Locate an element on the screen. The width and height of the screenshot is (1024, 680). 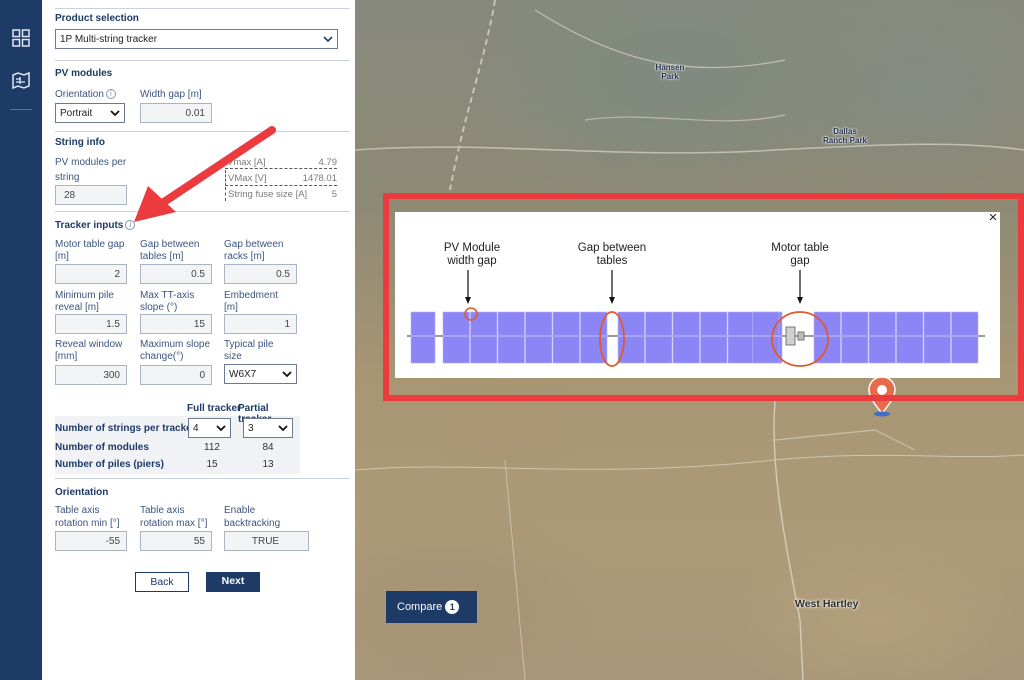
rotation-min-label: Table axis rotation min [°] is located at coordinates (87, 517).